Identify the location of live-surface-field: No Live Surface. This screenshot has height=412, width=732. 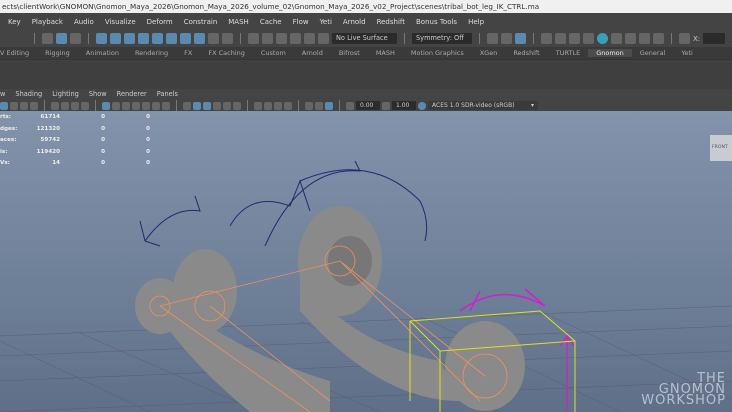
(364, 38).